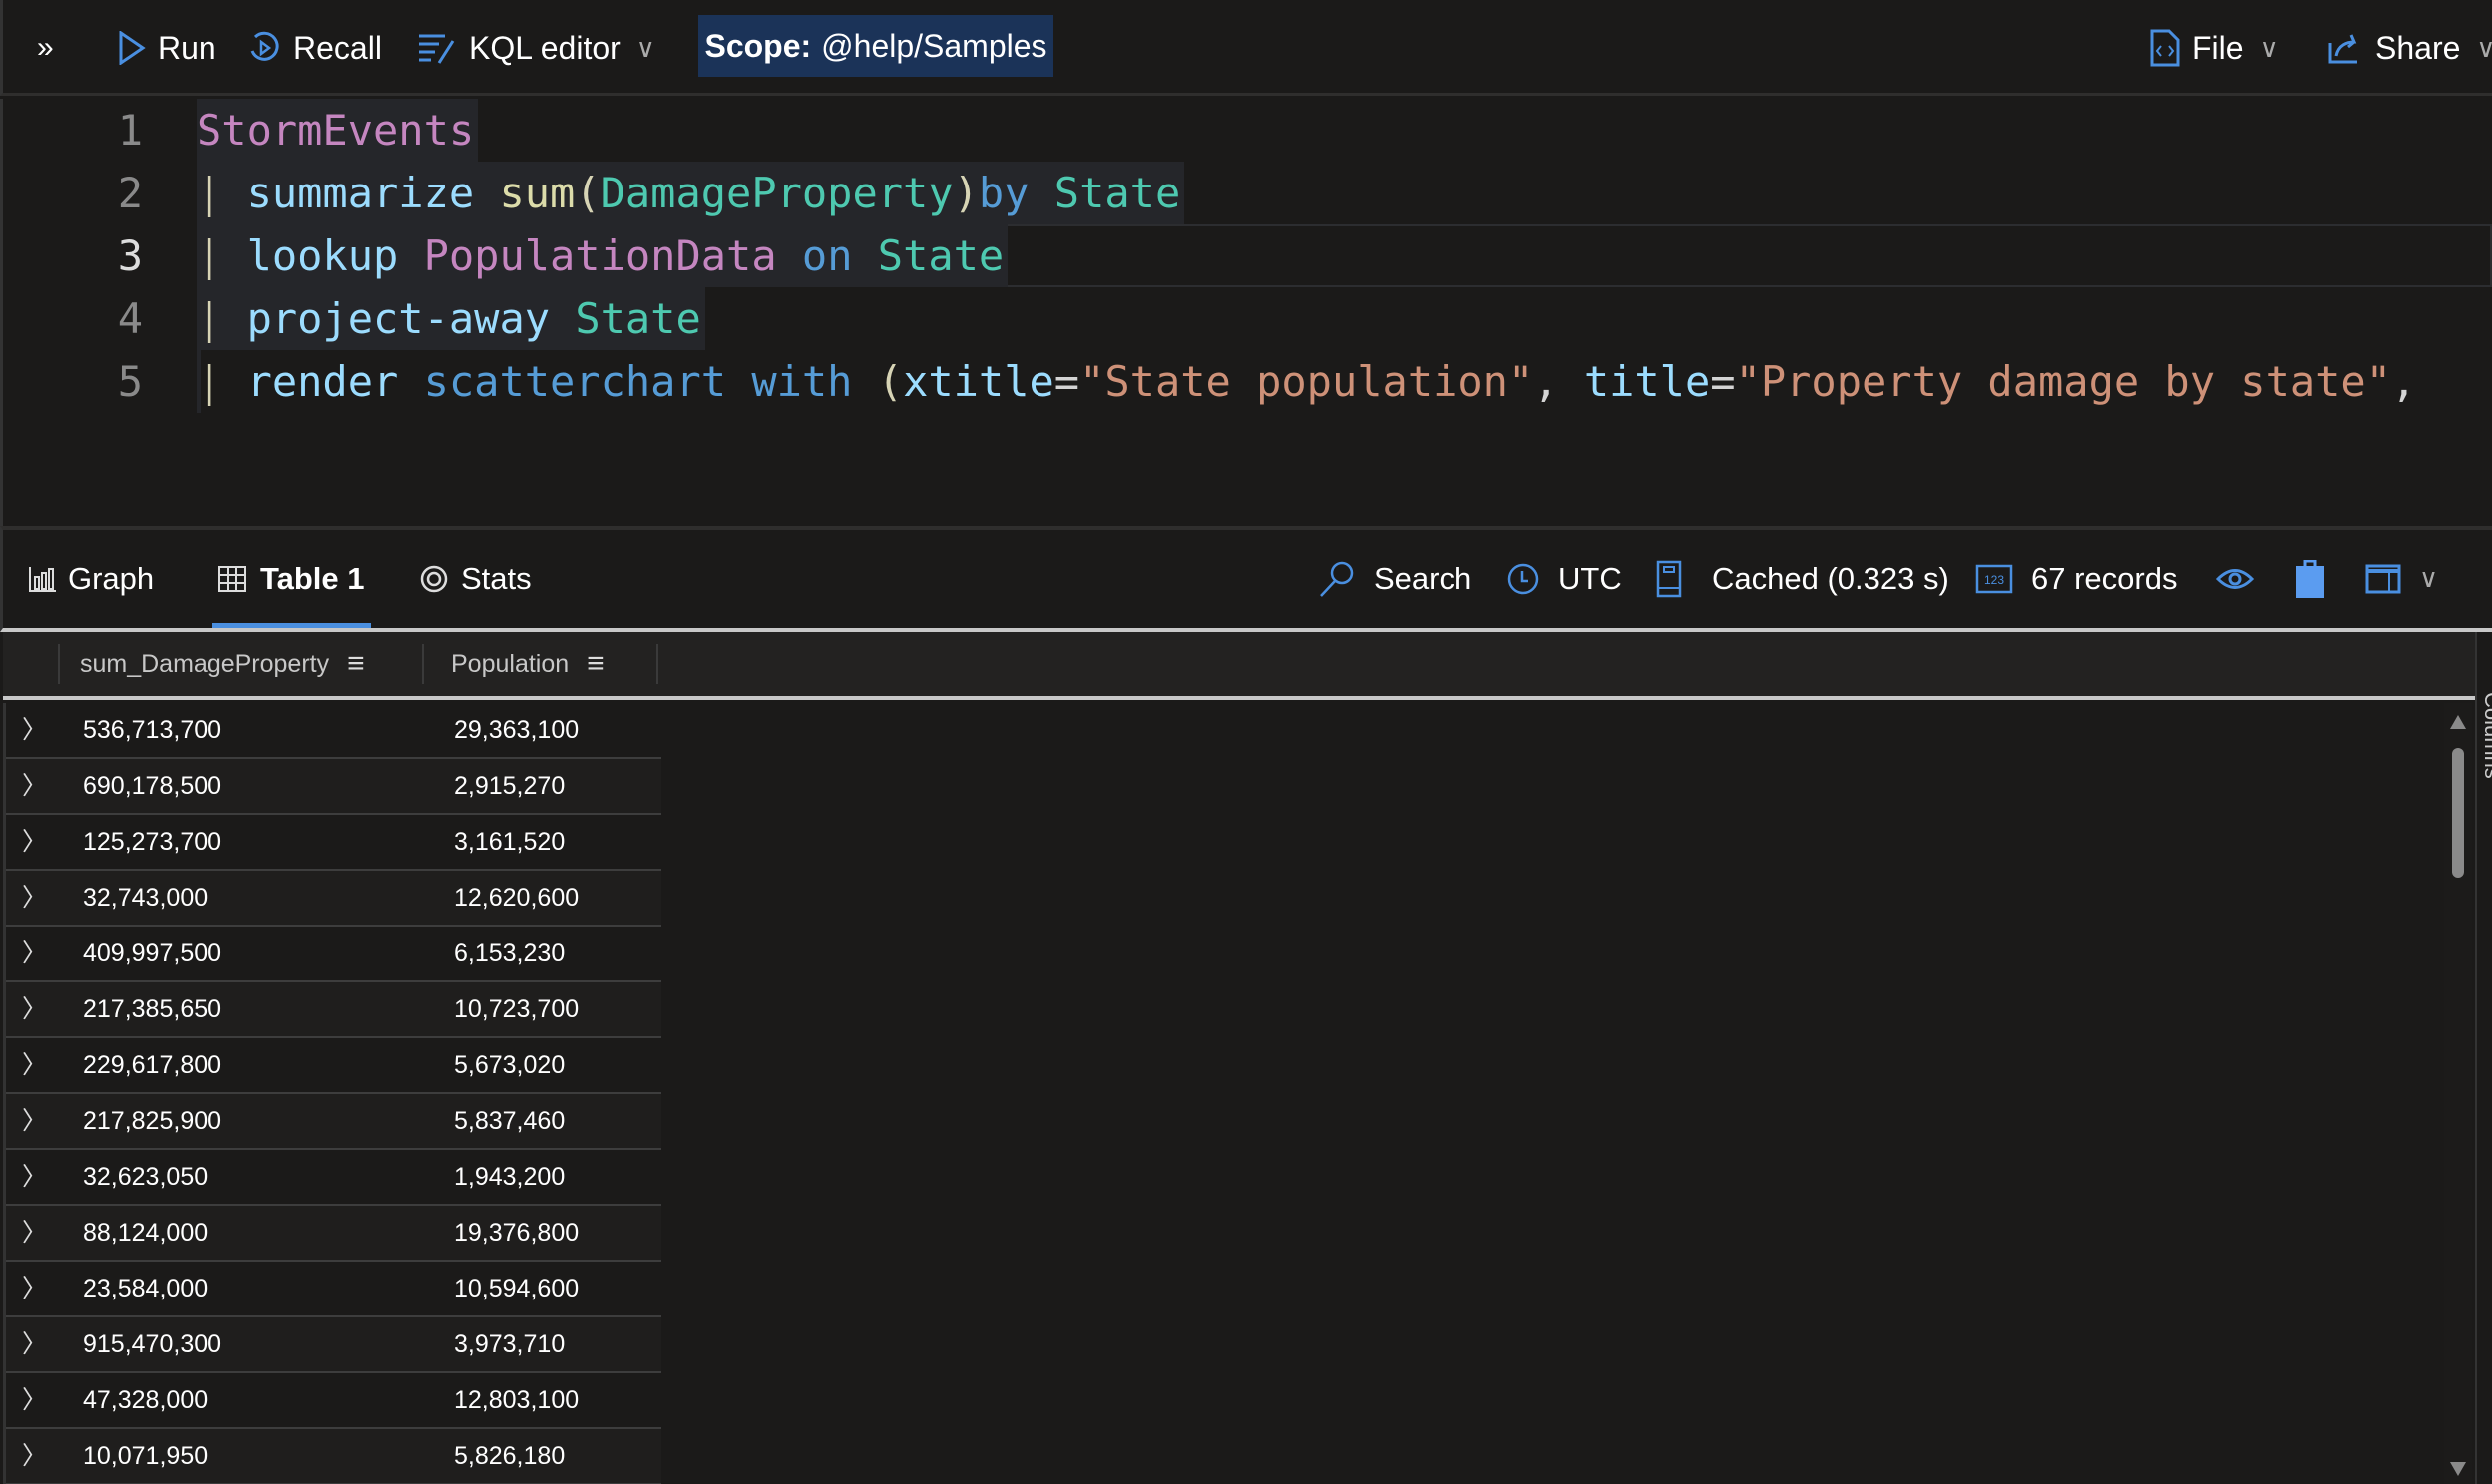 The width and height of the screenshot is (2492, 1484). I want to click on cell-sum-damageproperty: 915,470,300, so click(152, 1344).